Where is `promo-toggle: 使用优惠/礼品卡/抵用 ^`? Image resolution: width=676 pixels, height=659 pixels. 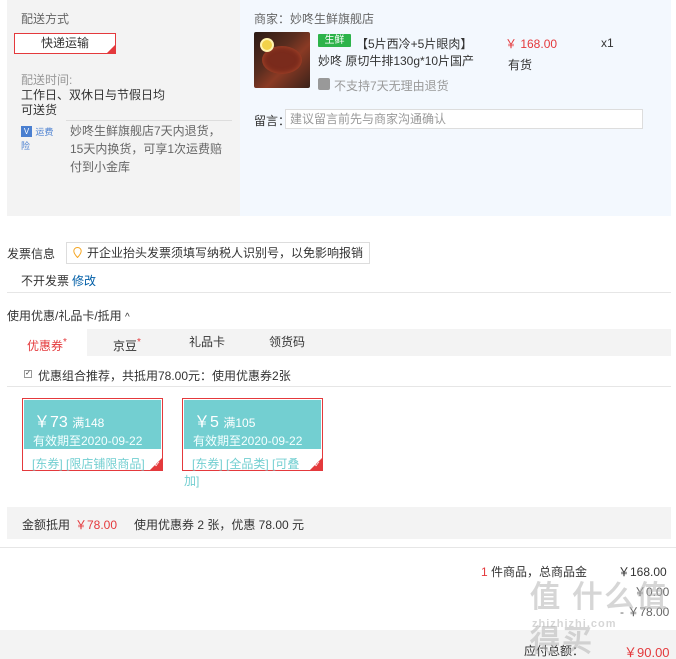 promo-toggle: 使用优惠/礼品卡/抵用 ^ is located at coordinates (68, 315).